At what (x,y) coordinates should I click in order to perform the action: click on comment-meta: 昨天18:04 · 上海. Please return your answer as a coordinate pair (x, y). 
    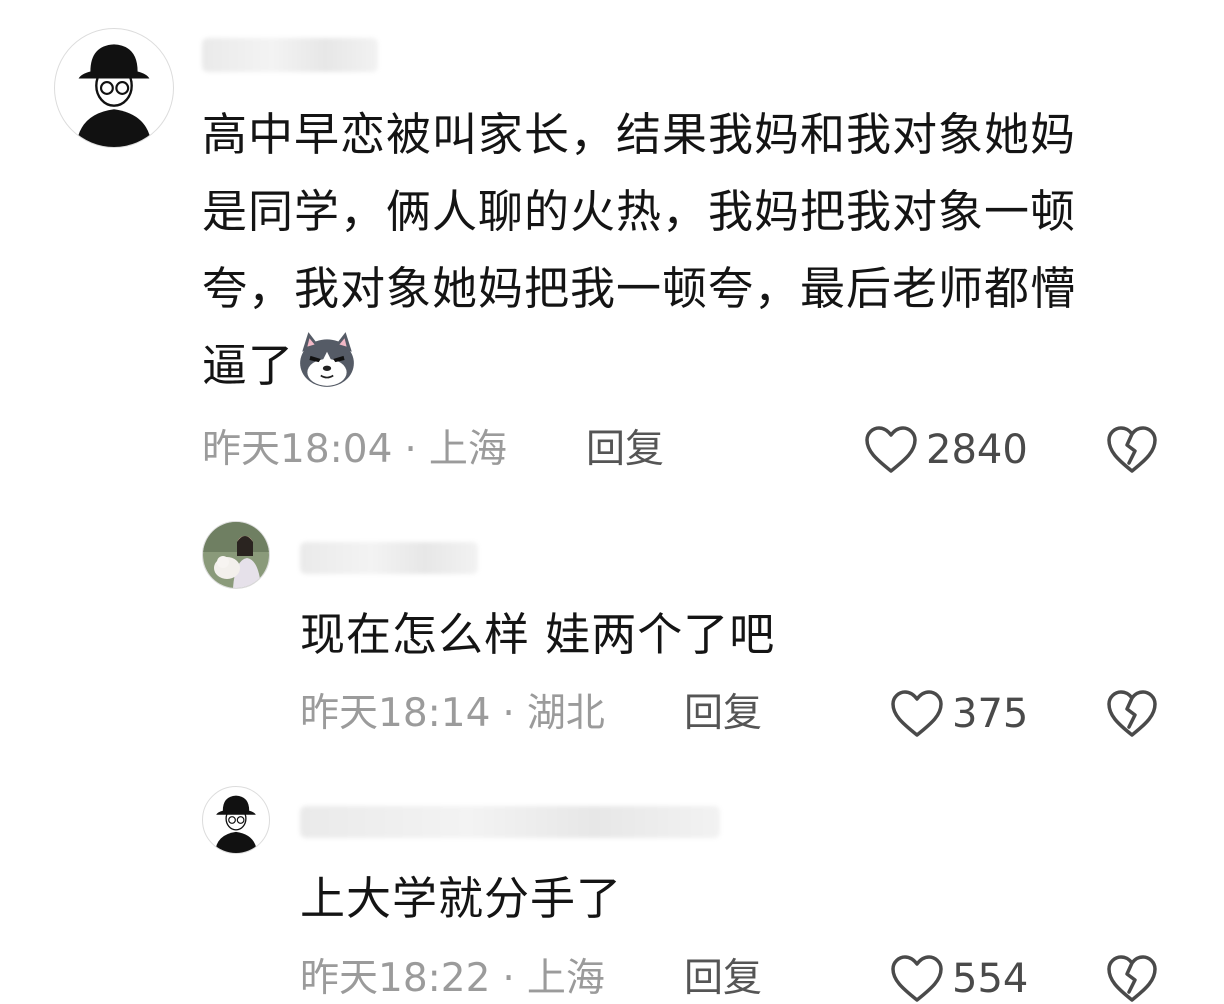
    Looking at the image, I should click on (354, 450).